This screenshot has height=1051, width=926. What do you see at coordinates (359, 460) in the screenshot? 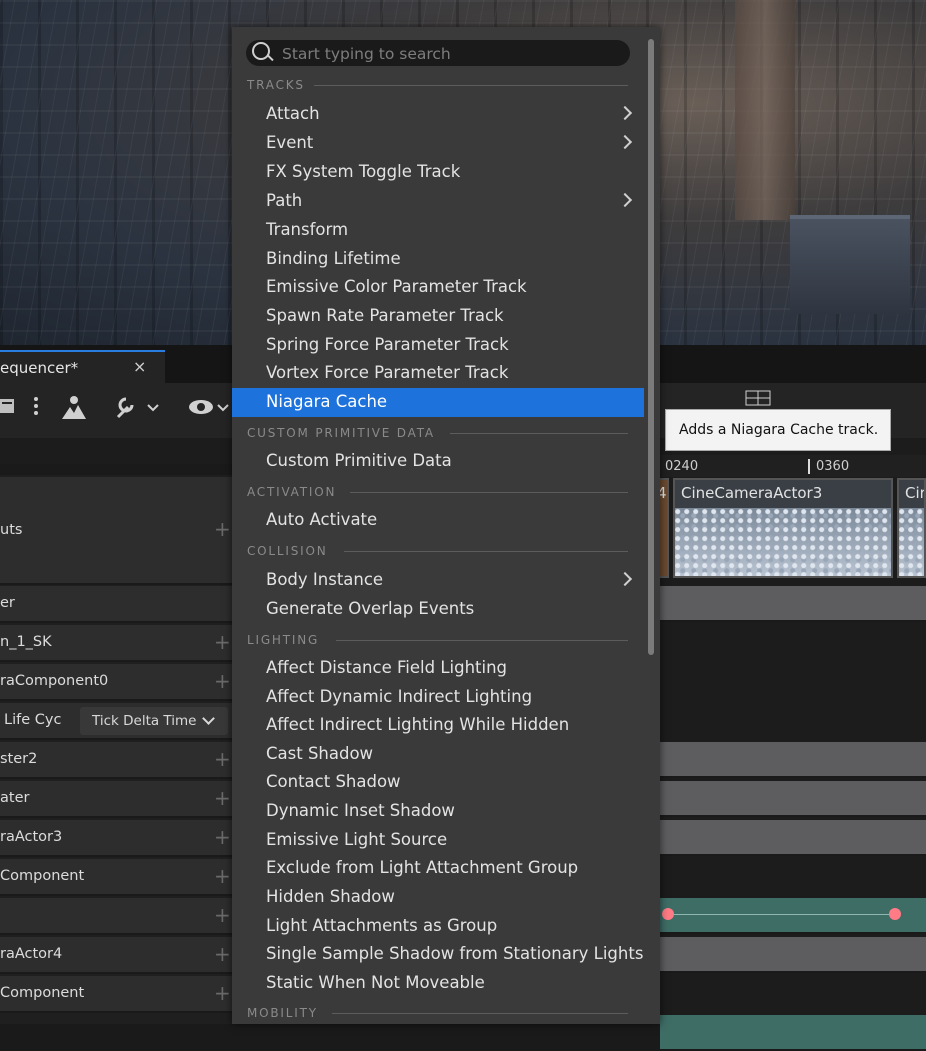
I see `menu-item-label: Custom Primitive Data` at bounding box center [359, 460].